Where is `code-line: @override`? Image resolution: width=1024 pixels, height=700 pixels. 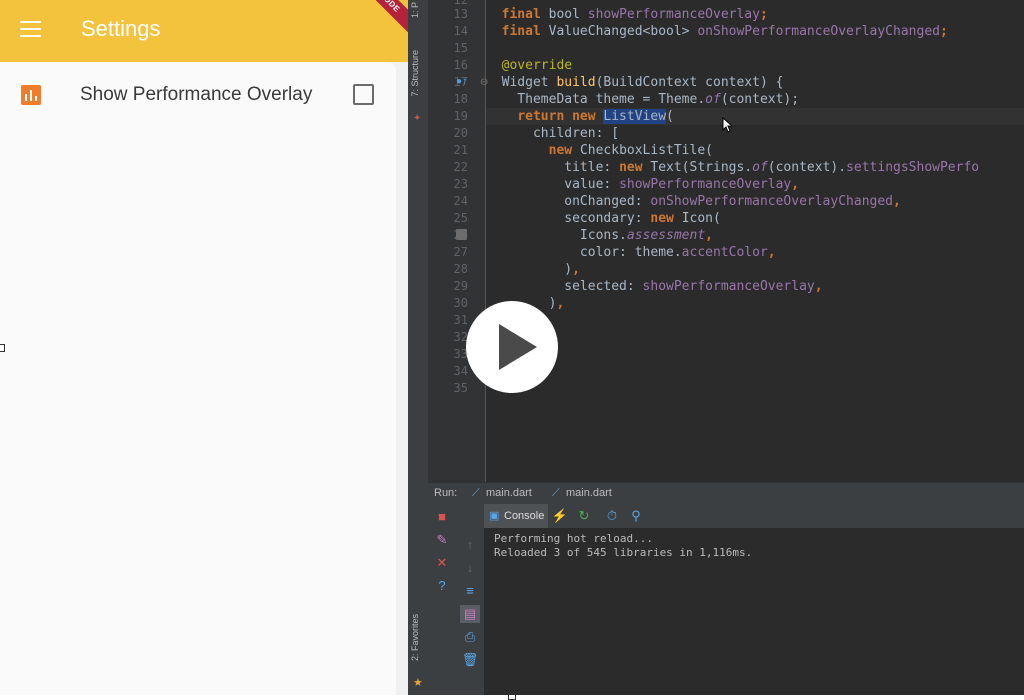 code-line: @override is located at coordinates (537, 65).